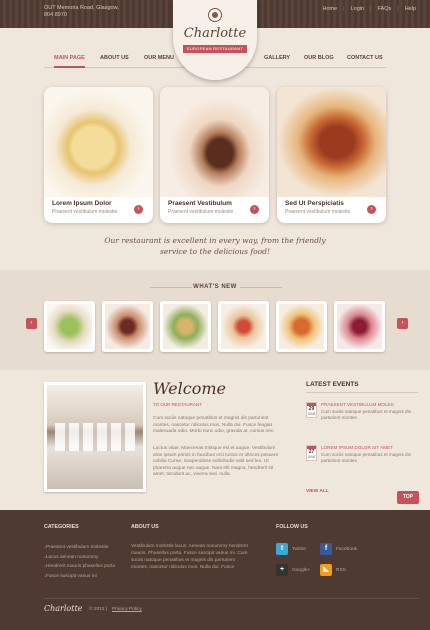  What do you see at coordinates (326, 549) in the screenshot?
I see `facebook-icon: f` at bounding box center [326, 549].